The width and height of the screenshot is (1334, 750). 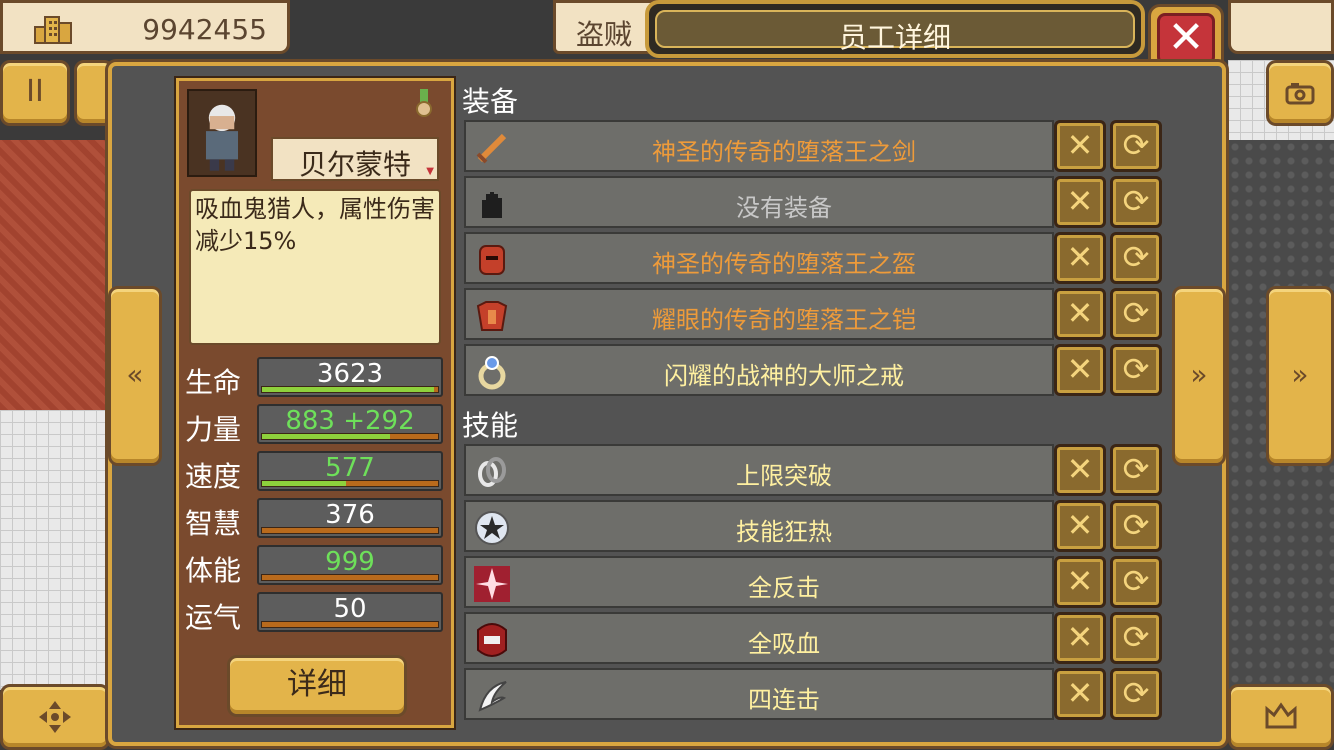 What do you see at coordinates (759, 638) in the screenshot?
I see `skill-slot-body: 全吸血` at bounding box center [759, 638].